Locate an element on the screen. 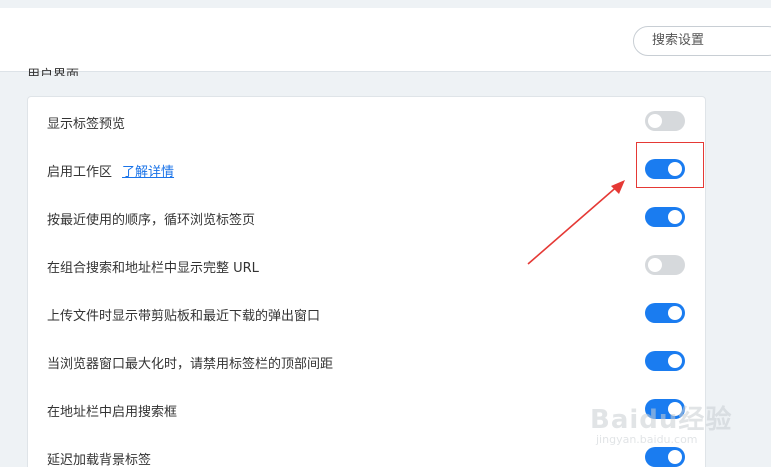  search-settings-input: 搜索设置 is located at coordinates (702, 41).